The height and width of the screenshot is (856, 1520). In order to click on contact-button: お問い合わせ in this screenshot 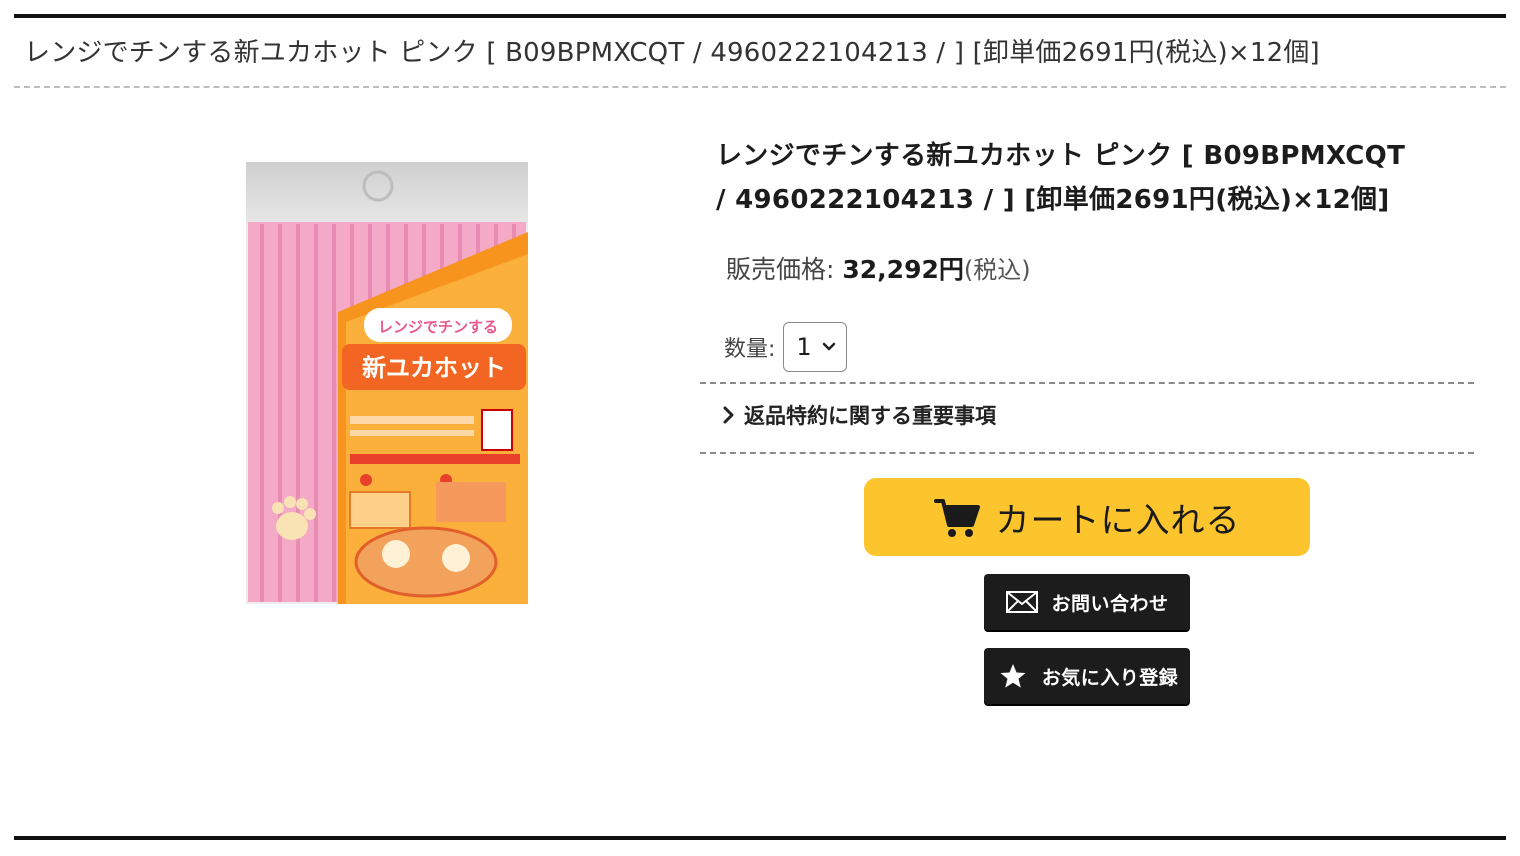, I will do `click(1087, 602)`.